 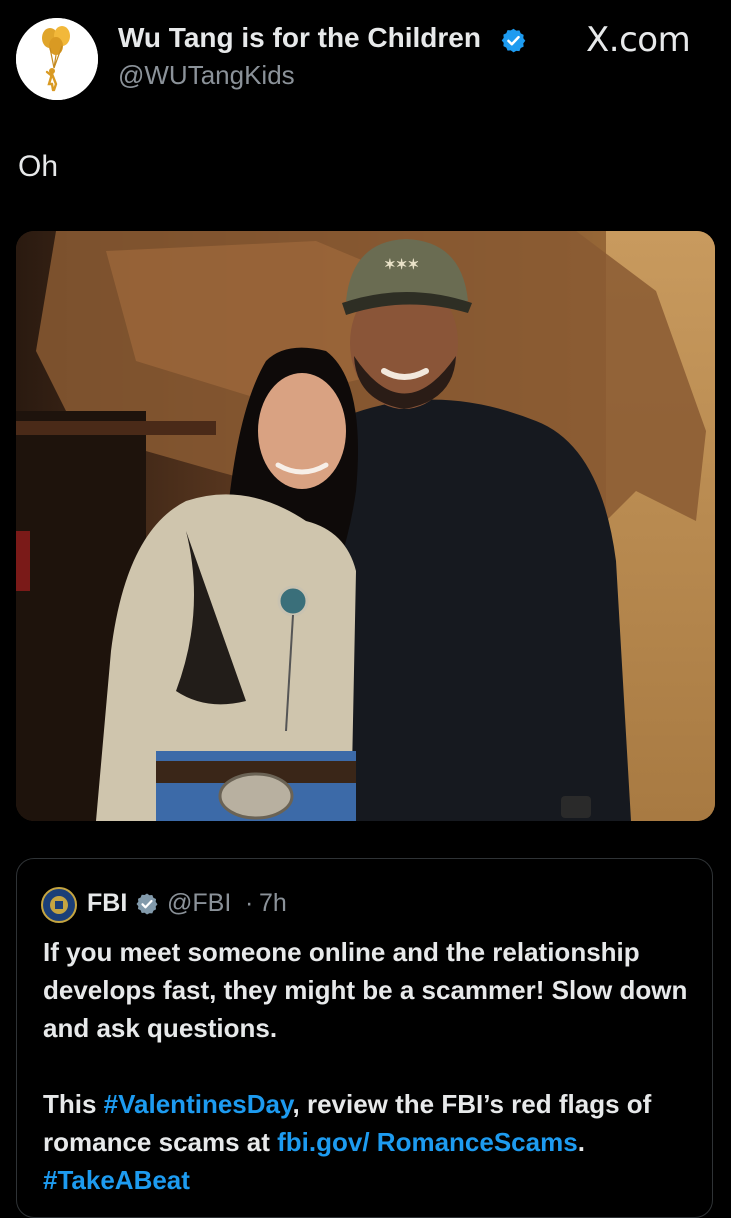 I want to click on quoted-author-handle: @FBI, so click(x=199, y=903).